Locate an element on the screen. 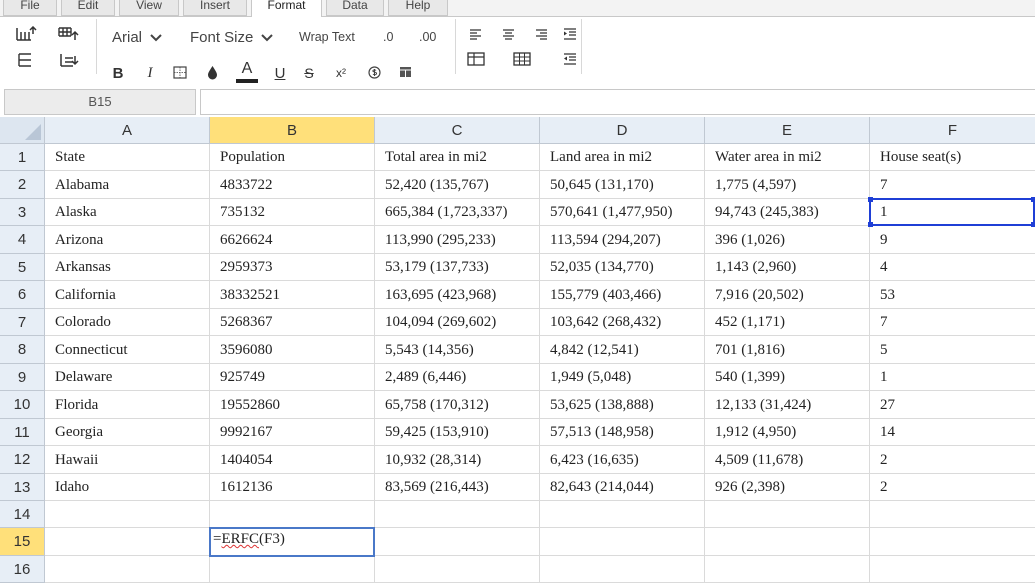 The height and width of the screenshot is (585, 1035). cell-c1: Total area in mi2 is located at coordinates (457, 157).